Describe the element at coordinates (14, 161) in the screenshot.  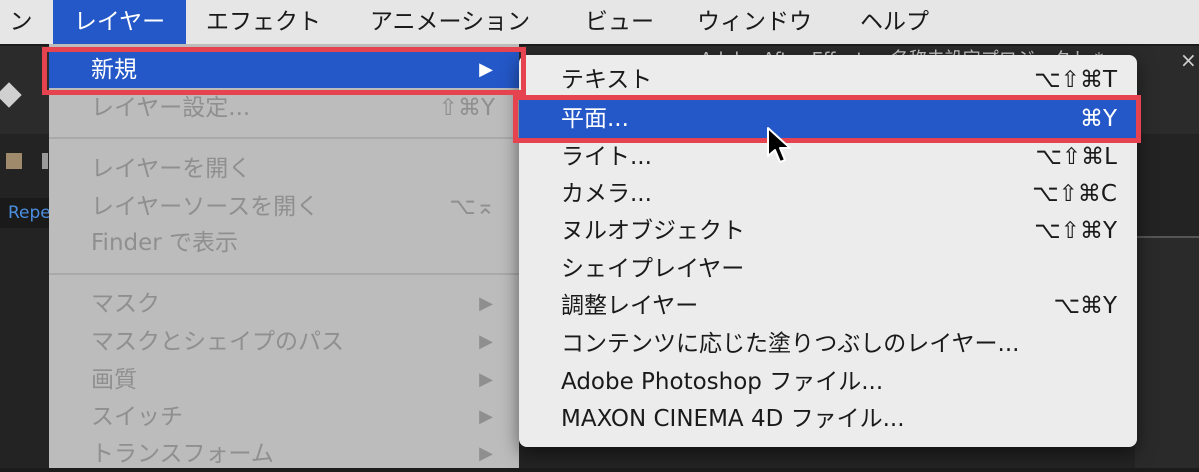
I see `label-color-swatch` at that location.